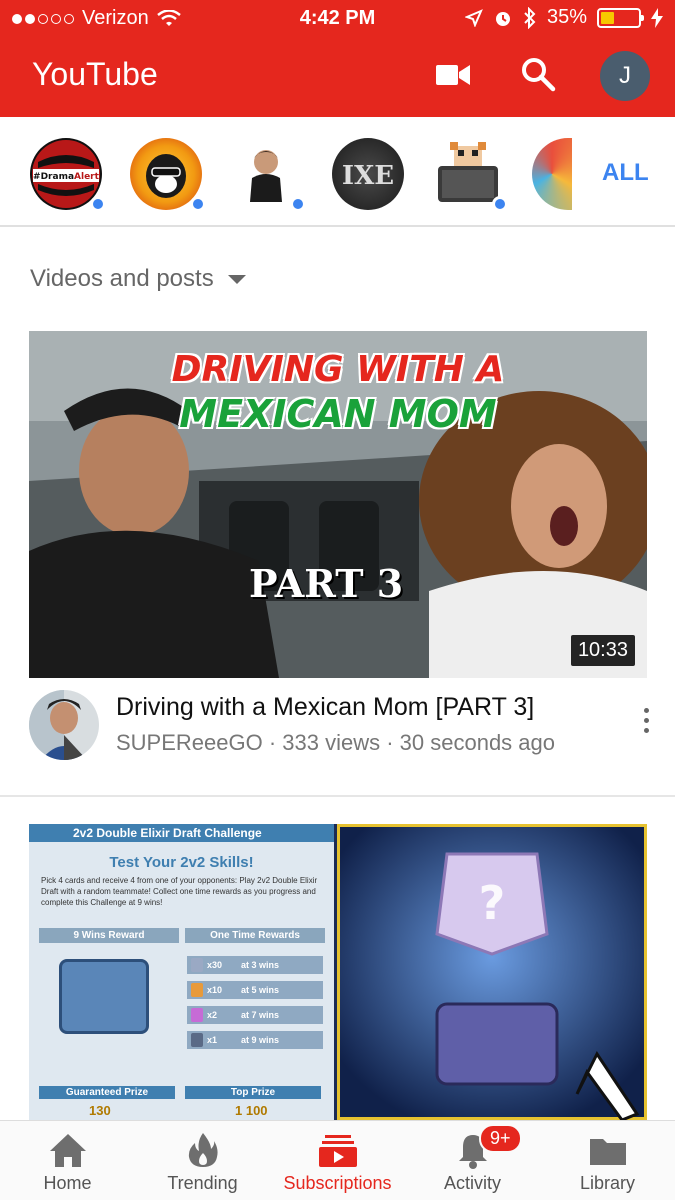 The width and height of the screenshot is (675, 1200). Describe the element at coordinates (472, 1183) in the screenshot. I see `tab-label: Activity` at that location.